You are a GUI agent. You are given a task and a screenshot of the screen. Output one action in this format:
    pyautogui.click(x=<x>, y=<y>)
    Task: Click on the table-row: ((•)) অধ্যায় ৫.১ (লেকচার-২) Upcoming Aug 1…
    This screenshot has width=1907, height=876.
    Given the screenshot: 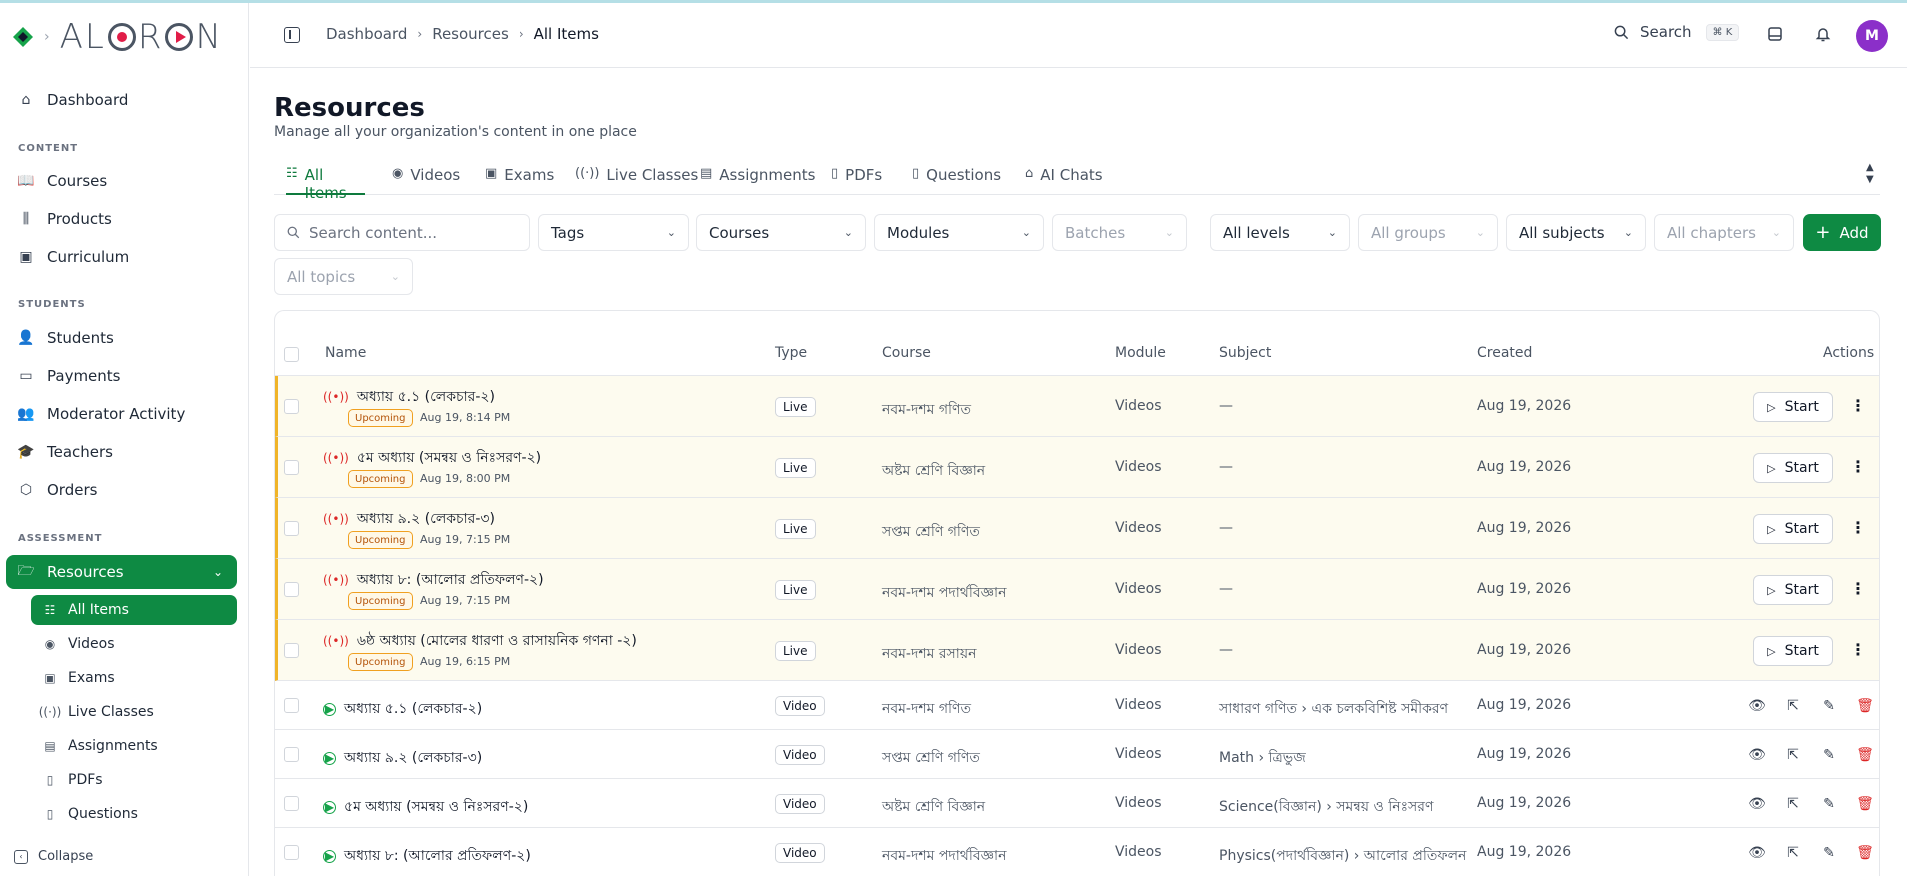 What is the action you would take?
    pyautogui.click(x=1077, y=406)
    